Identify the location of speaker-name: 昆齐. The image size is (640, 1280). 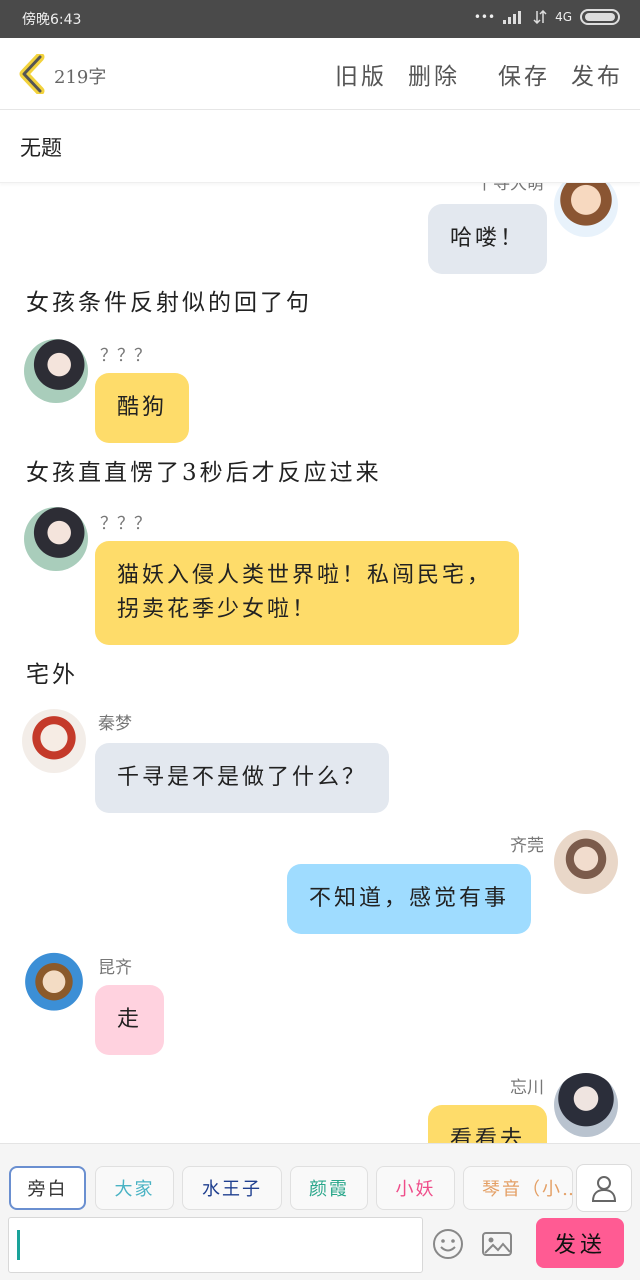
(115, 968).